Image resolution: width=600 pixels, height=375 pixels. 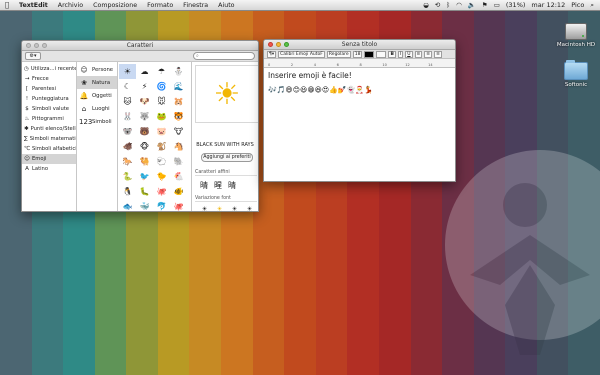 What do you see at coordinates (127, 161) in the screenshot?
I see `character-cell: 🐎` at bounding box center [127, 161].